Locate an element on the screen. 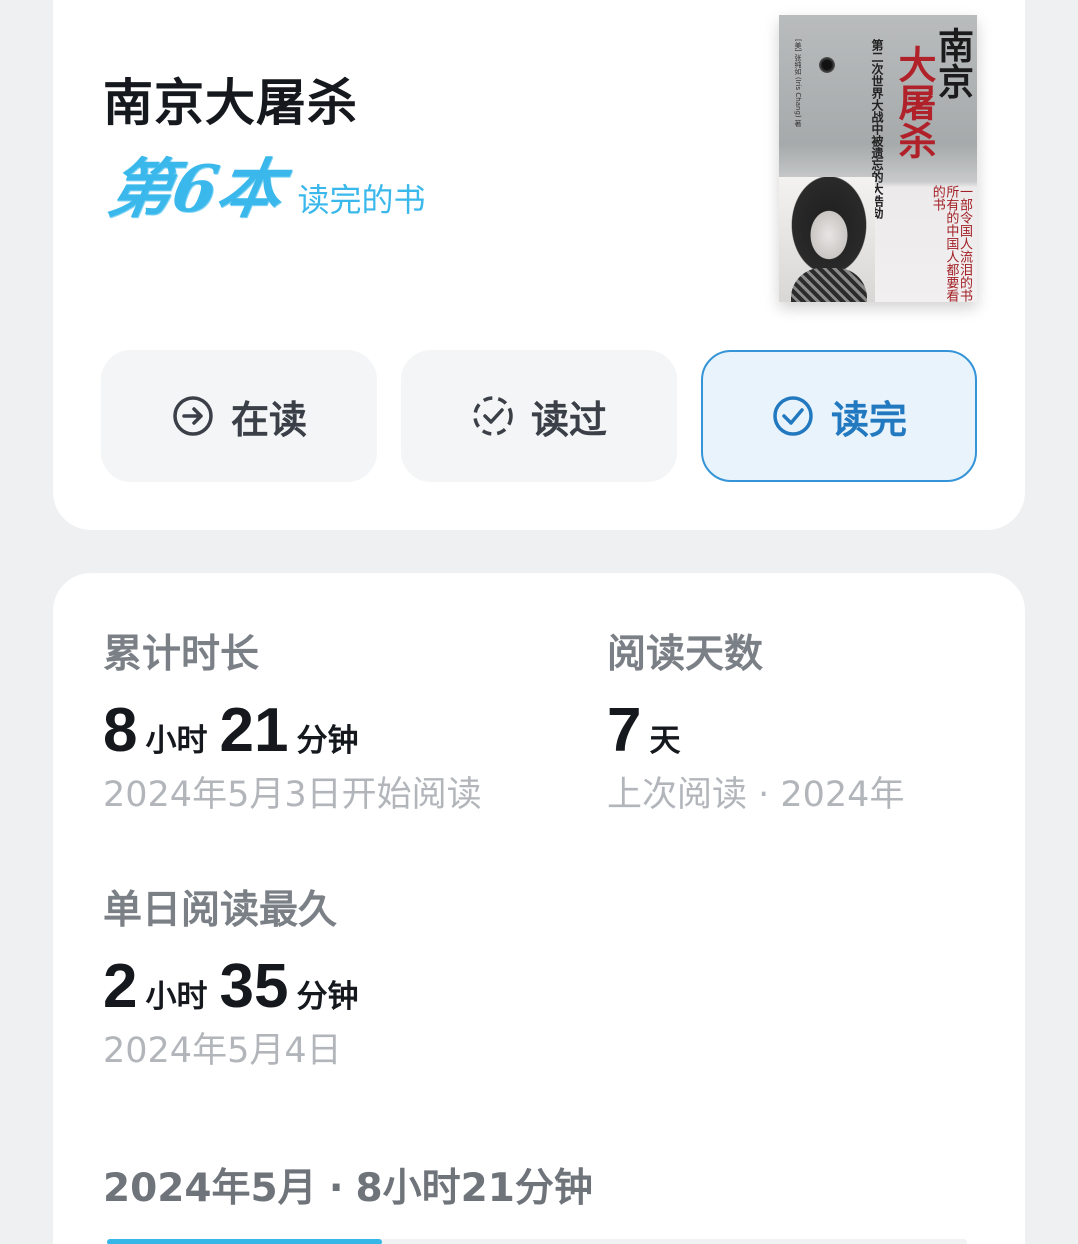  stat-max-label: 单日阅读最久 is located at coordinates (220, 910).